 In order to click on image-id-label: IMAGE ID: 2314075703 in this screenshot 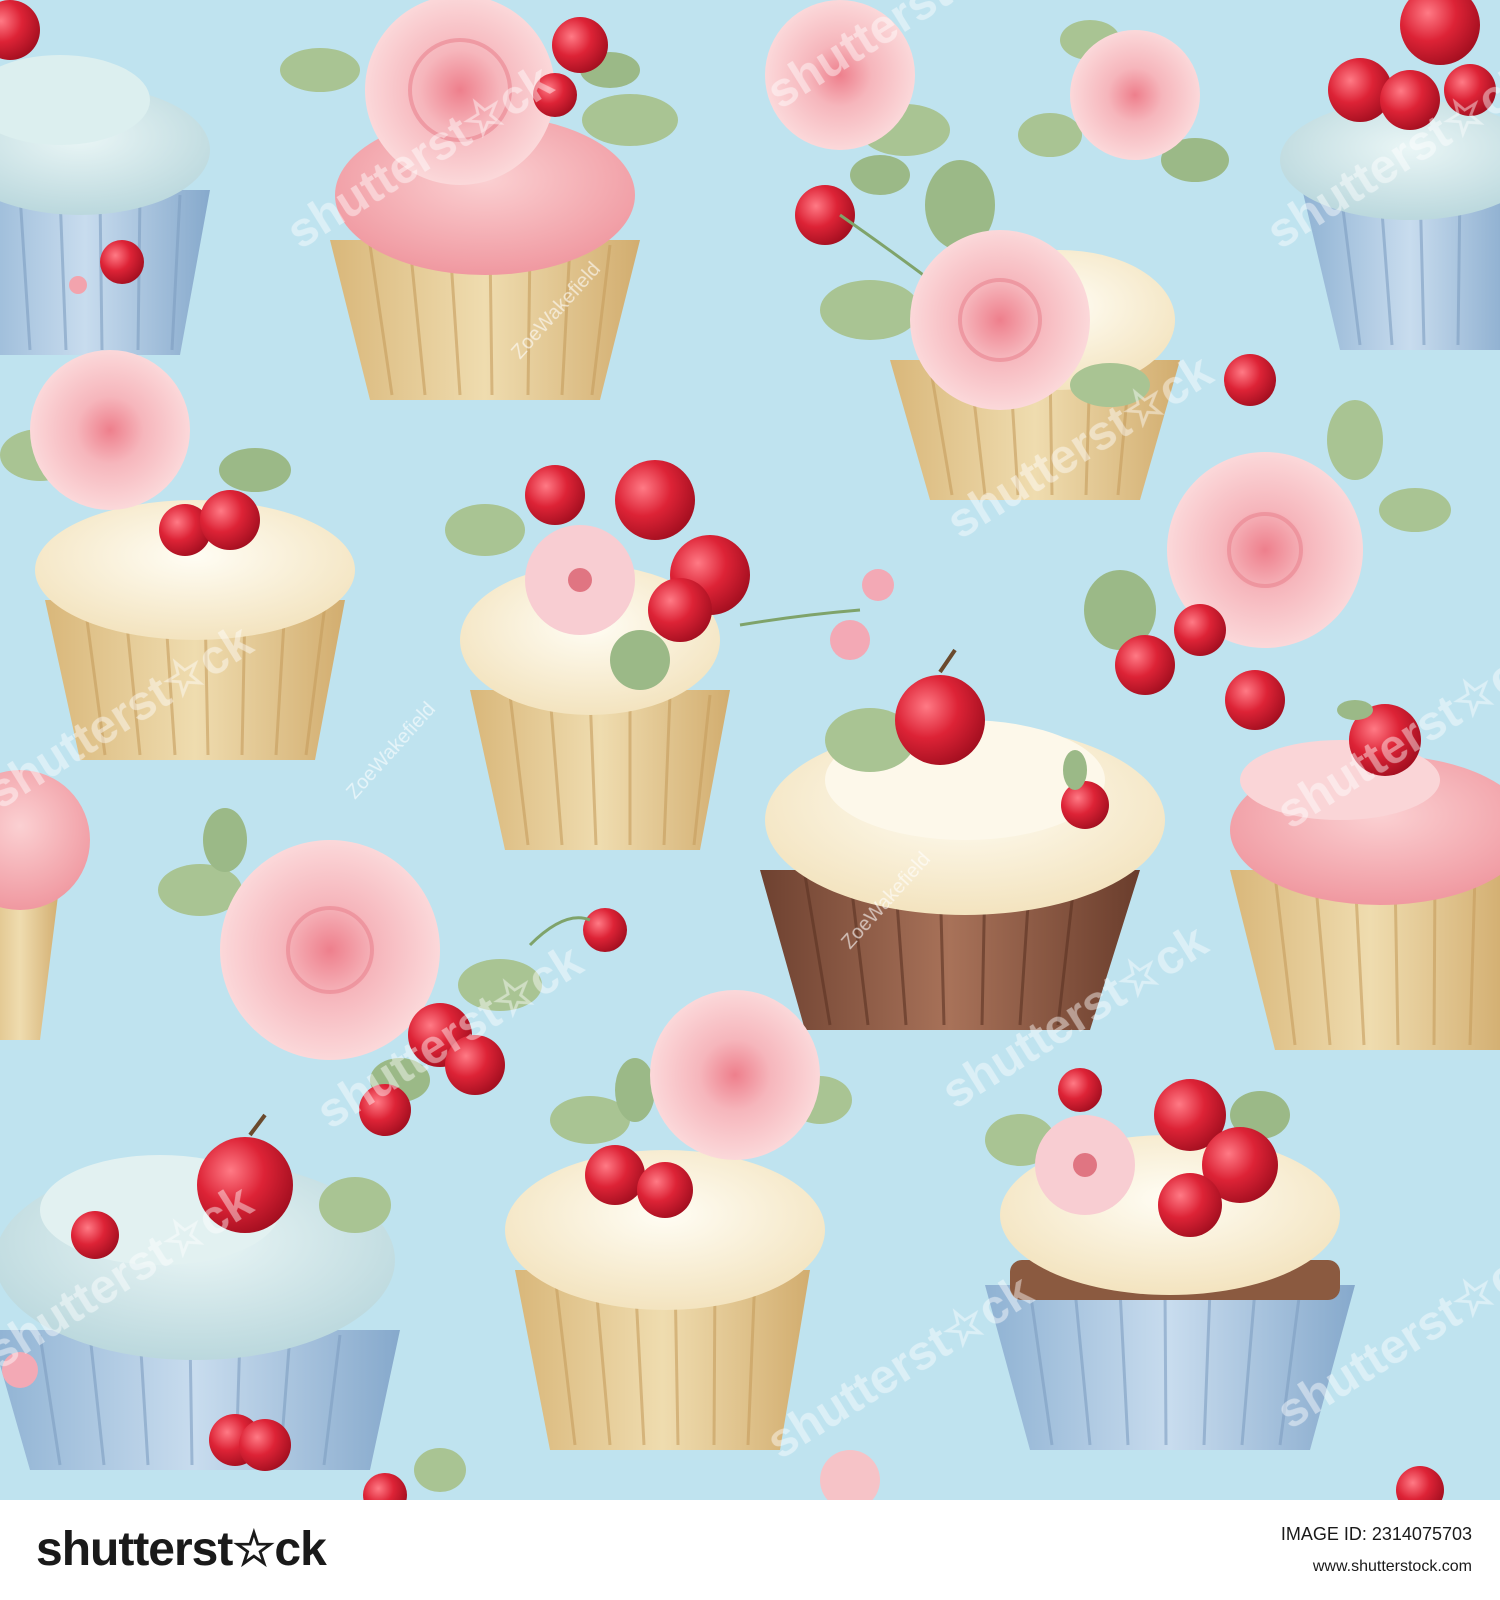, I will do `click(1376, 1534)`.